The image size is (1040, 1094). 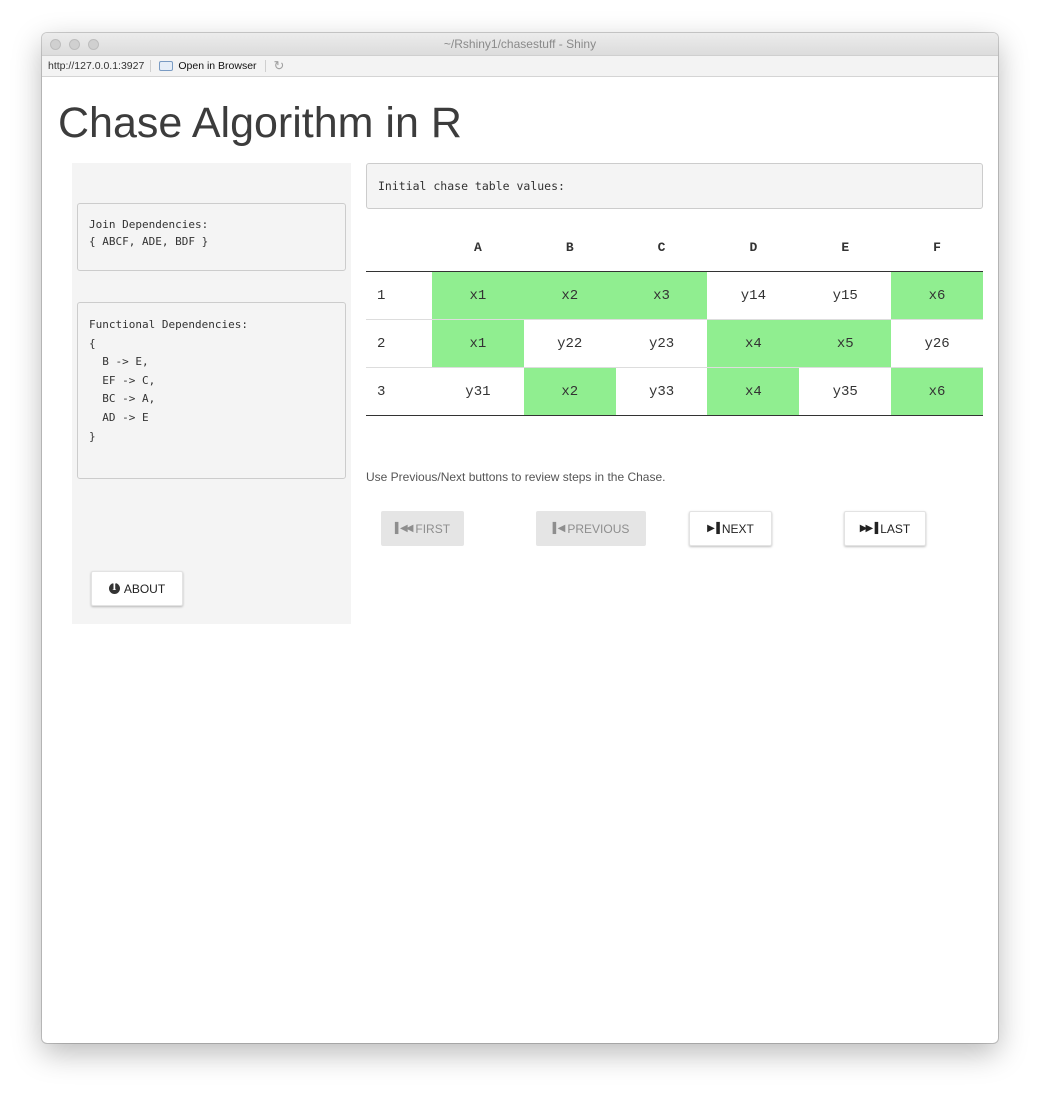 I want to click on column-header: D, so click(x=753, y=247).